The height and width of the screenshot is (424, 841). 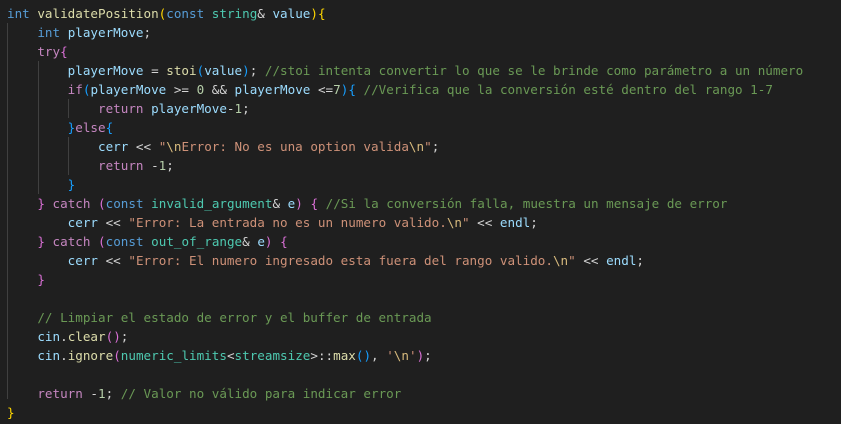 What do you see at coordinates (124, 203) in the screenshot?
I see `token-keyword: const` at bounding box center [124, 203].